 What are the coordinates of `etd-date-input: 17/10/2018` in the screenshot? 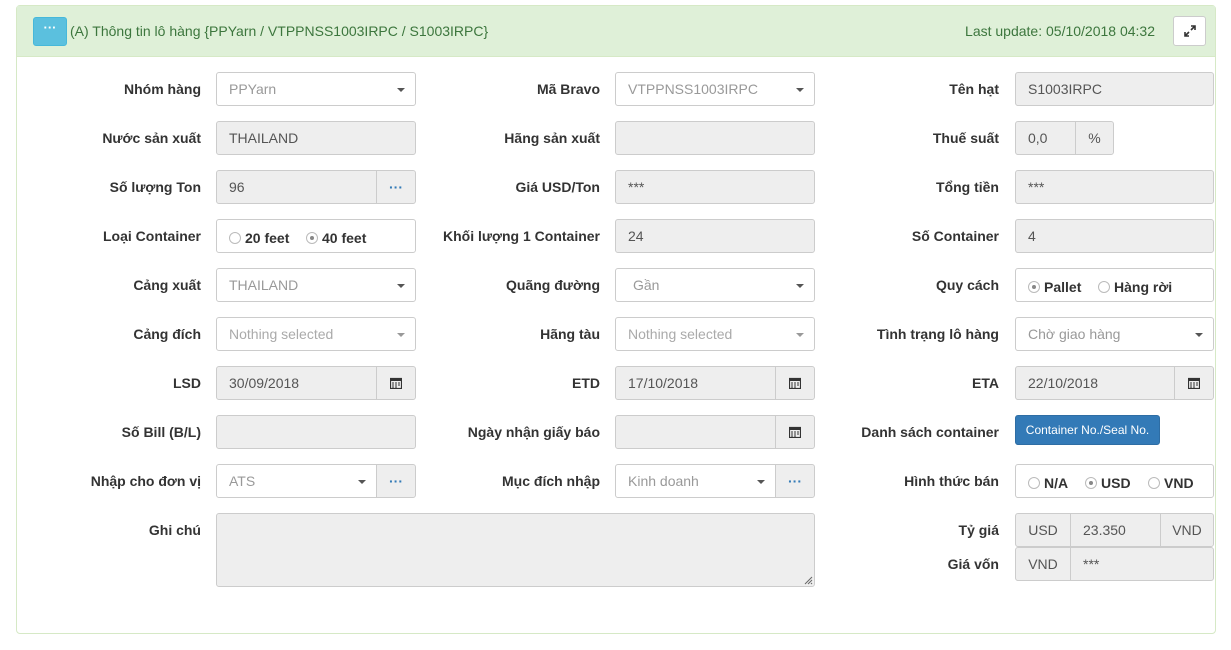 It's located at (695, 383).